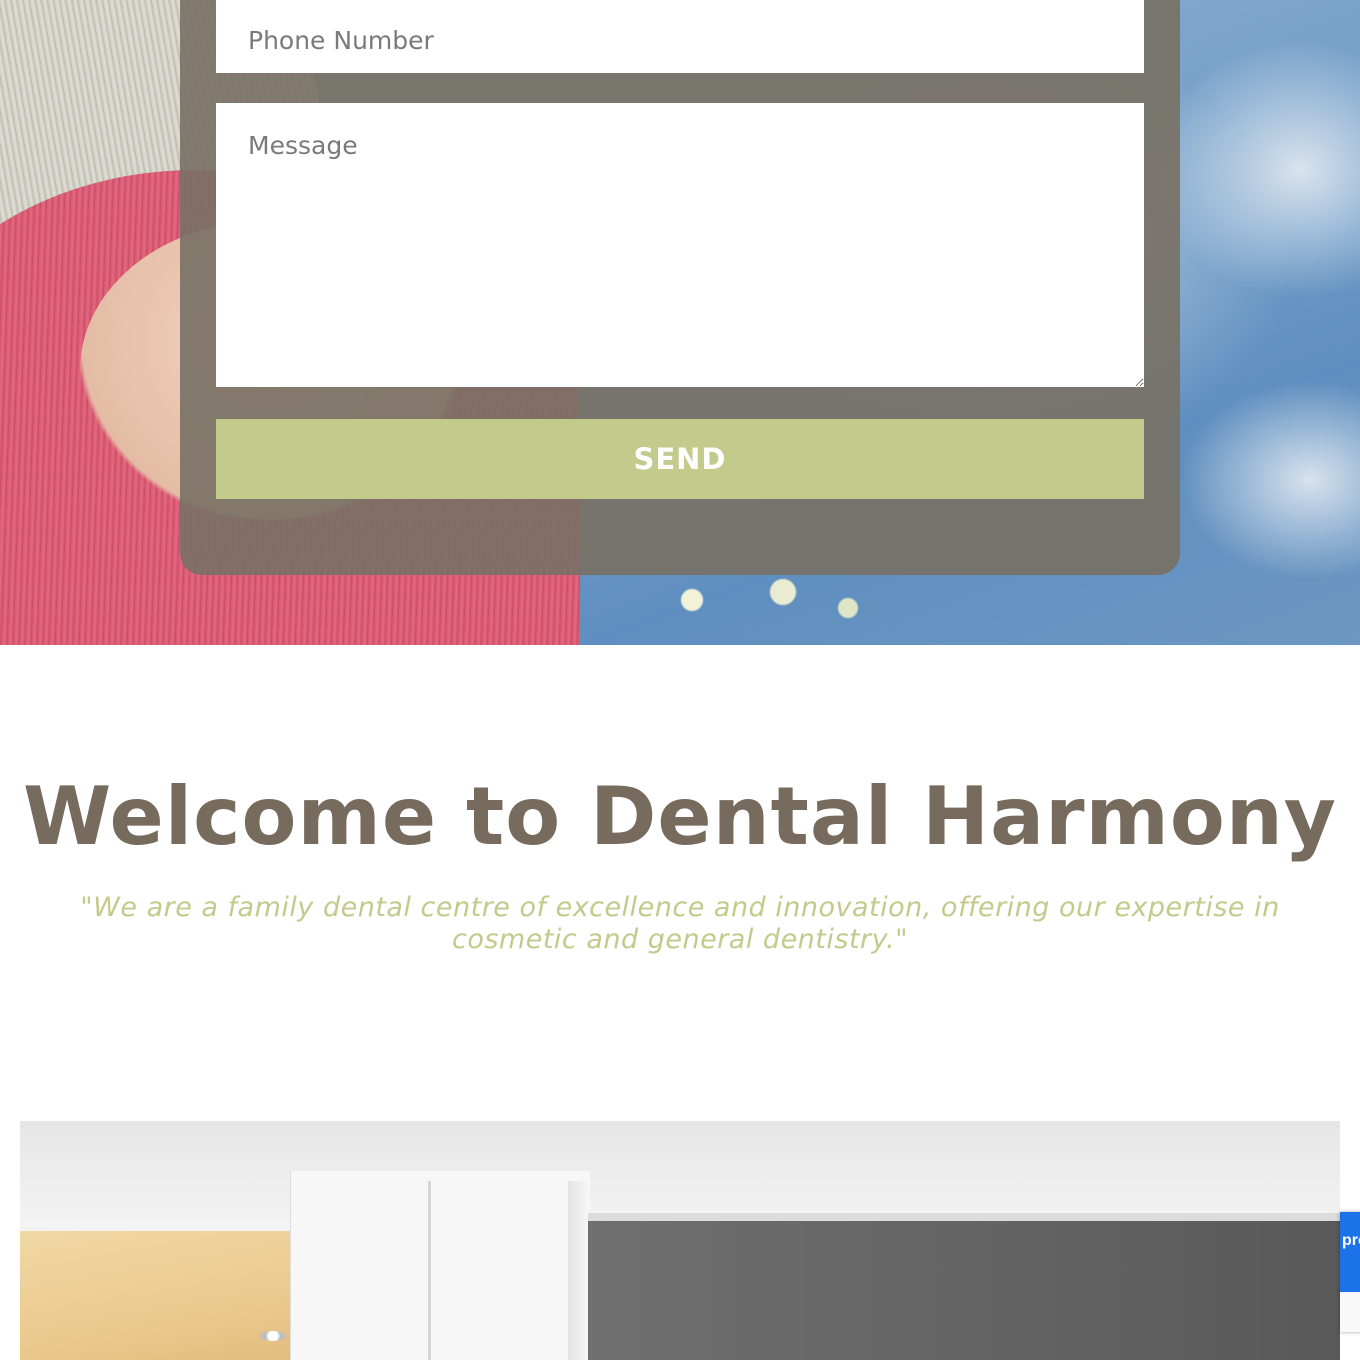 This screenshot has width=1360, height=1360. I want to click on clinic-cabinet, so click(440, 1265).